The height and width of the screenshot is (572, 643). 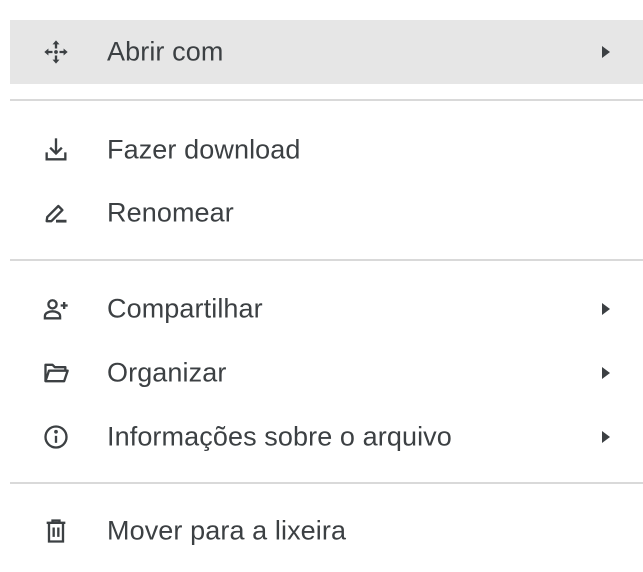 I want to click on trash-icon, so click(x=56, y=531).